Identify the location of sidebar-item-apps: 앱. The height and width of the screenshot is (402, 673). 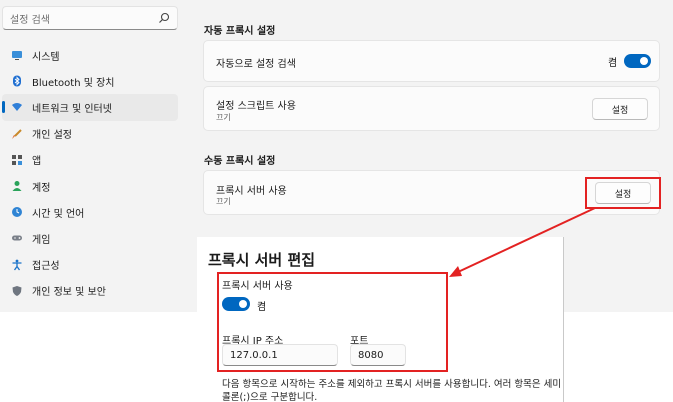
(90, 160).